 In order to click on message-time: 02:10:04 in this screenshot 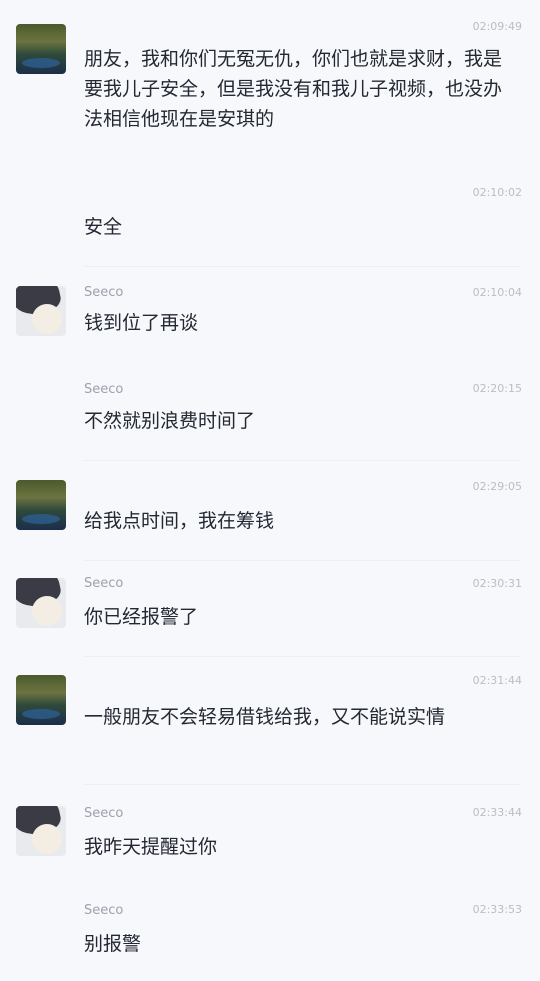, I will do `click(497, 292)`.